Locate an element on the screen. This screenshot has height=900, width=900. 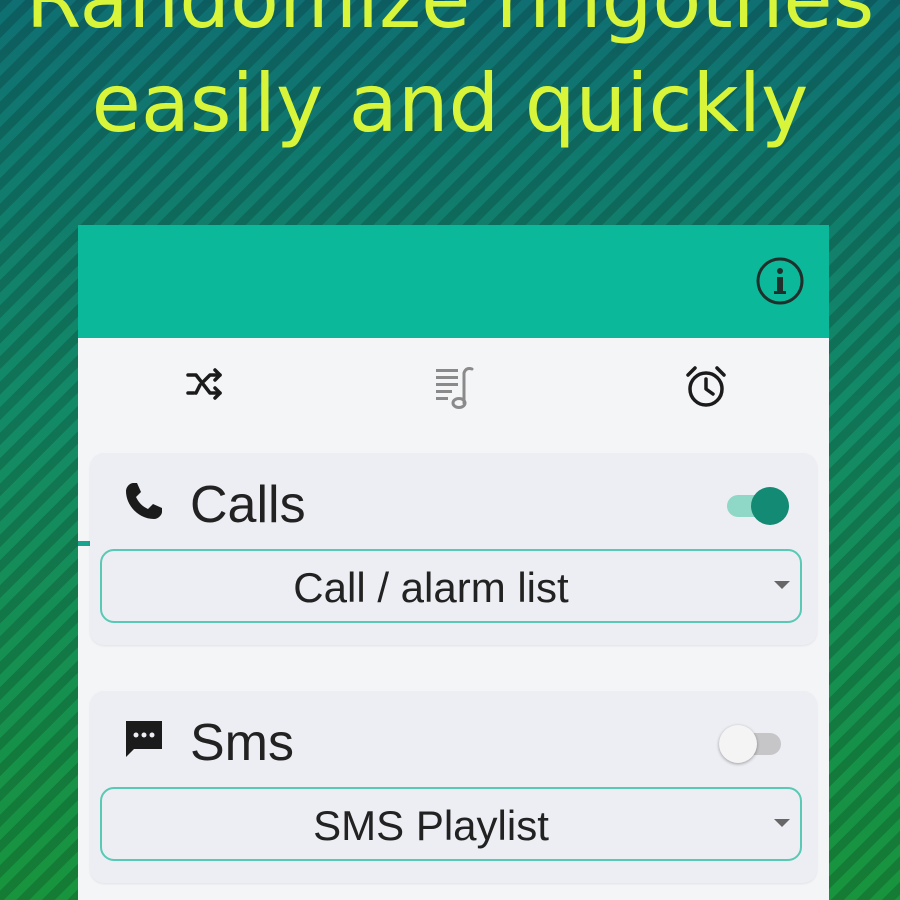
playlist-icon is located at coordinates (455, 388).